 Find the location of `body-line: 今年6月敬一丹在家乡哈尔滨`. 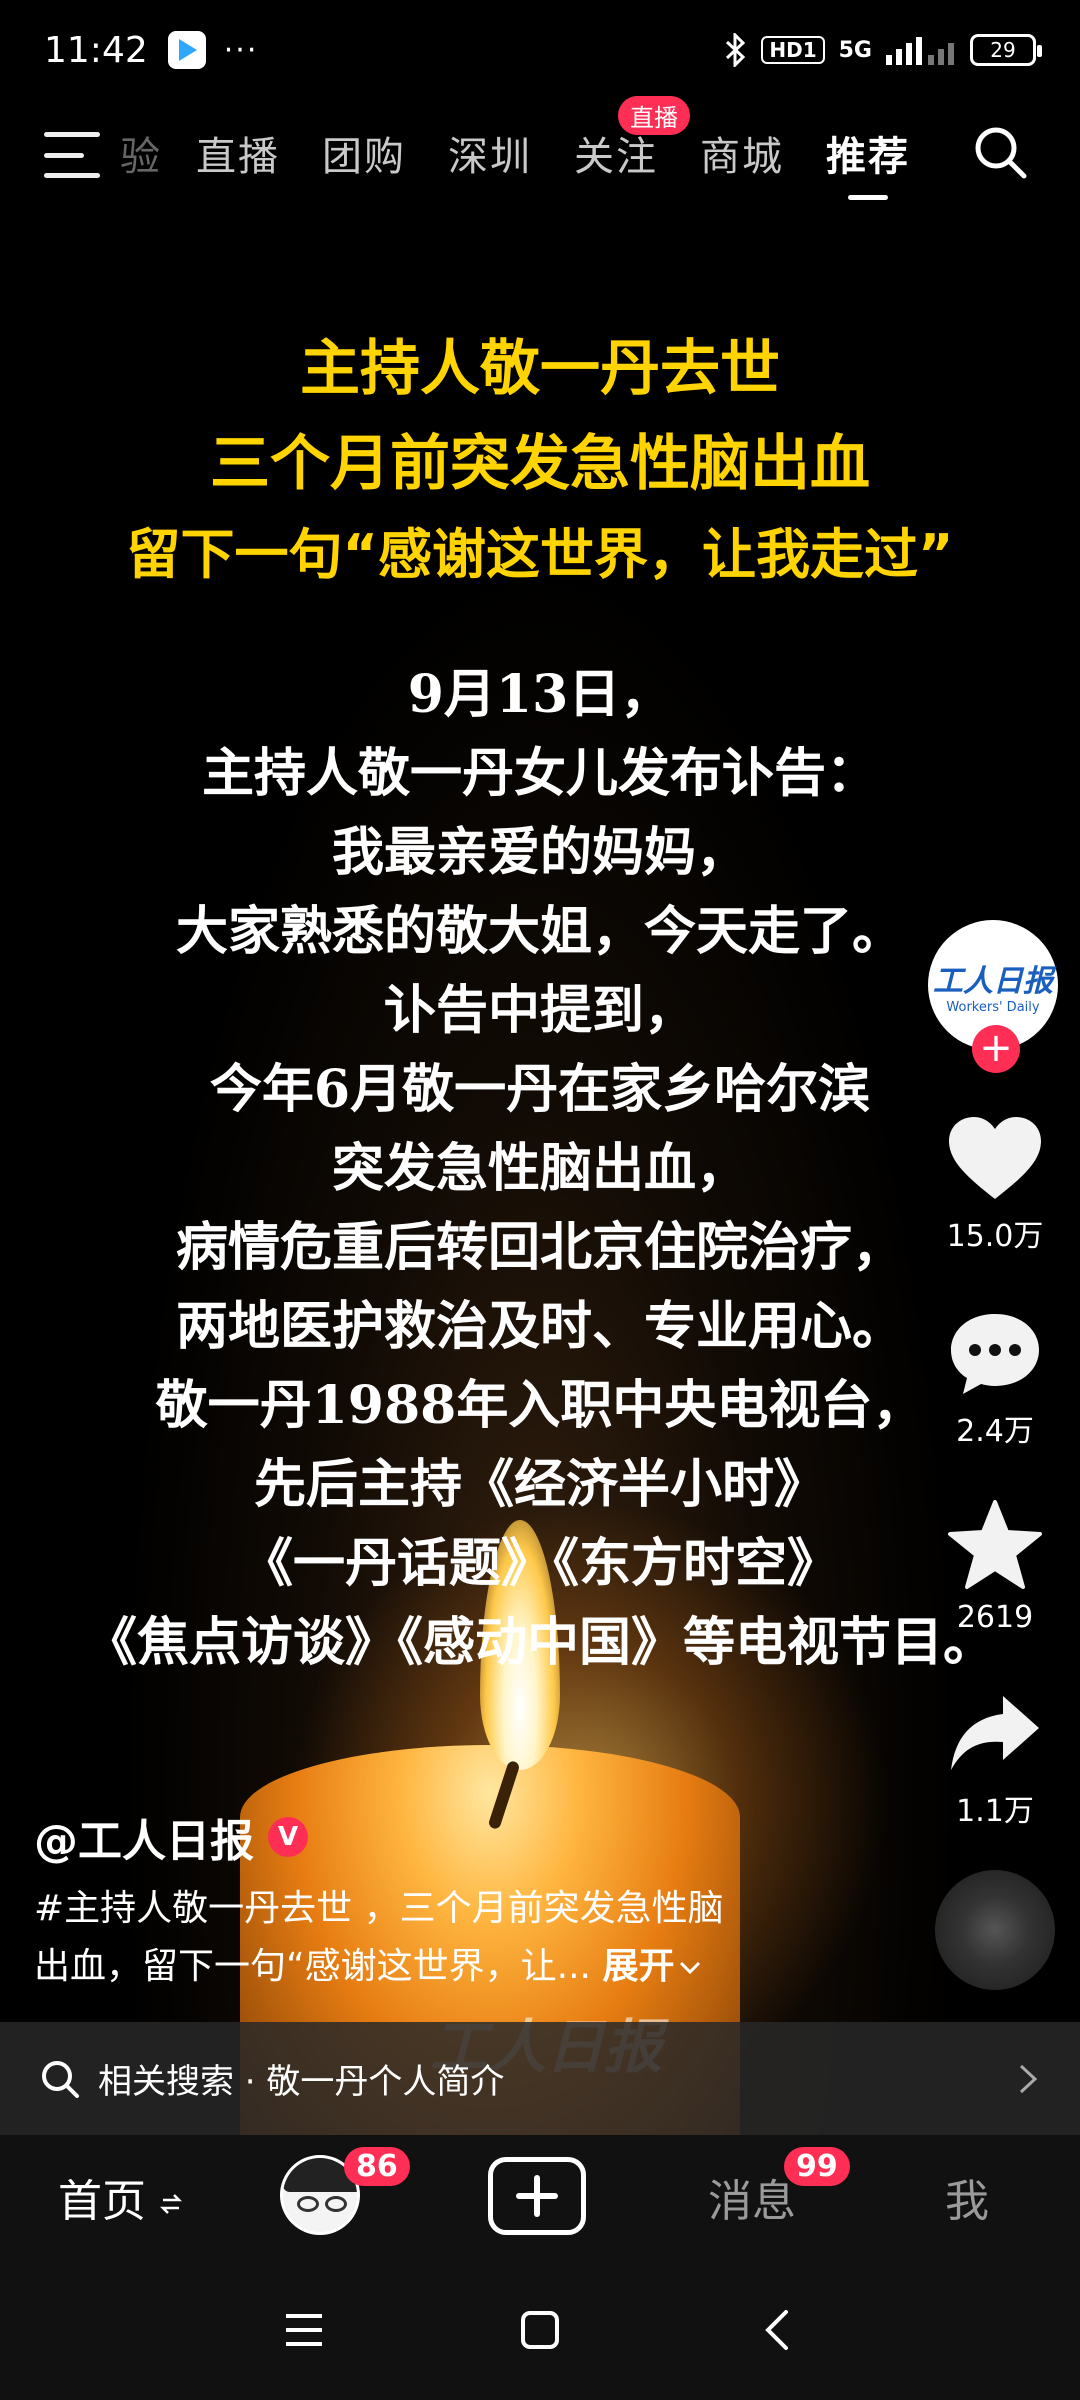

body-line: 今年6月敬一丹在家乡哈尔滨 is located at coordinates (540, 1089).